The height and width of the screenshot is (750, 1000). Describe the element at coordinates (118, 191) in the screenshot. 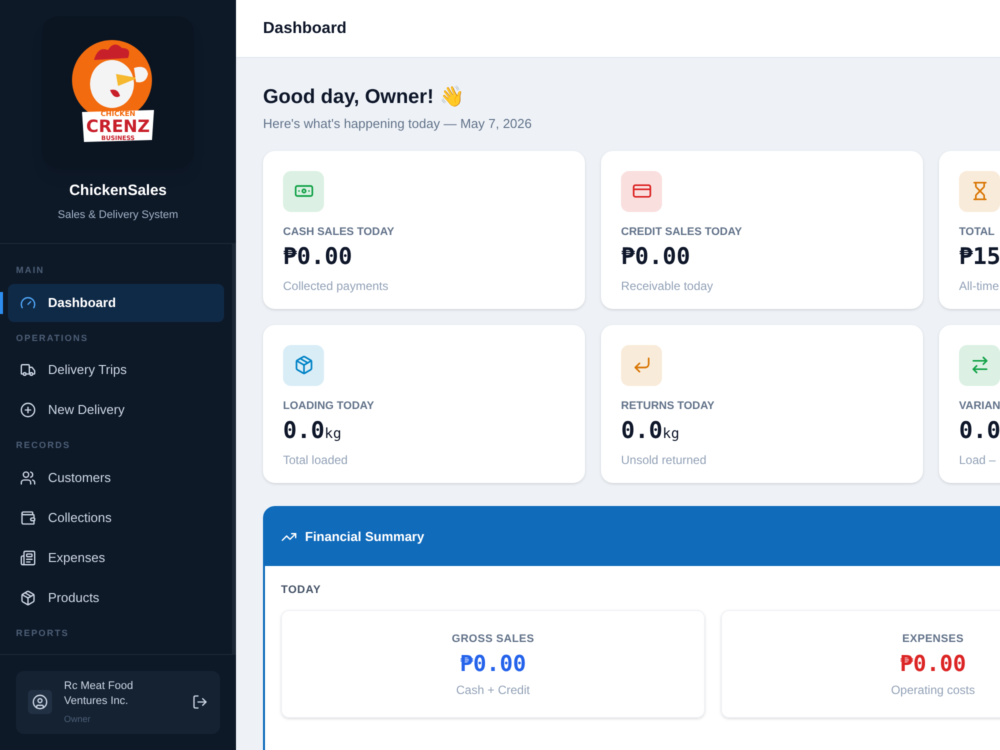

I see `app-name: ChickenSales` at that location.